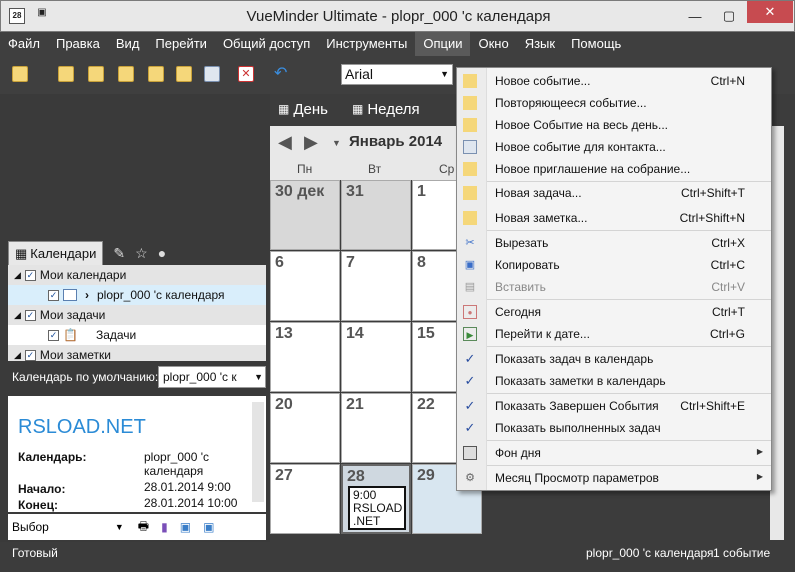 This screenshot has height=572, width=795. I want to click on menu-item-day-background: Фон дня ▶, so click(614, 453).